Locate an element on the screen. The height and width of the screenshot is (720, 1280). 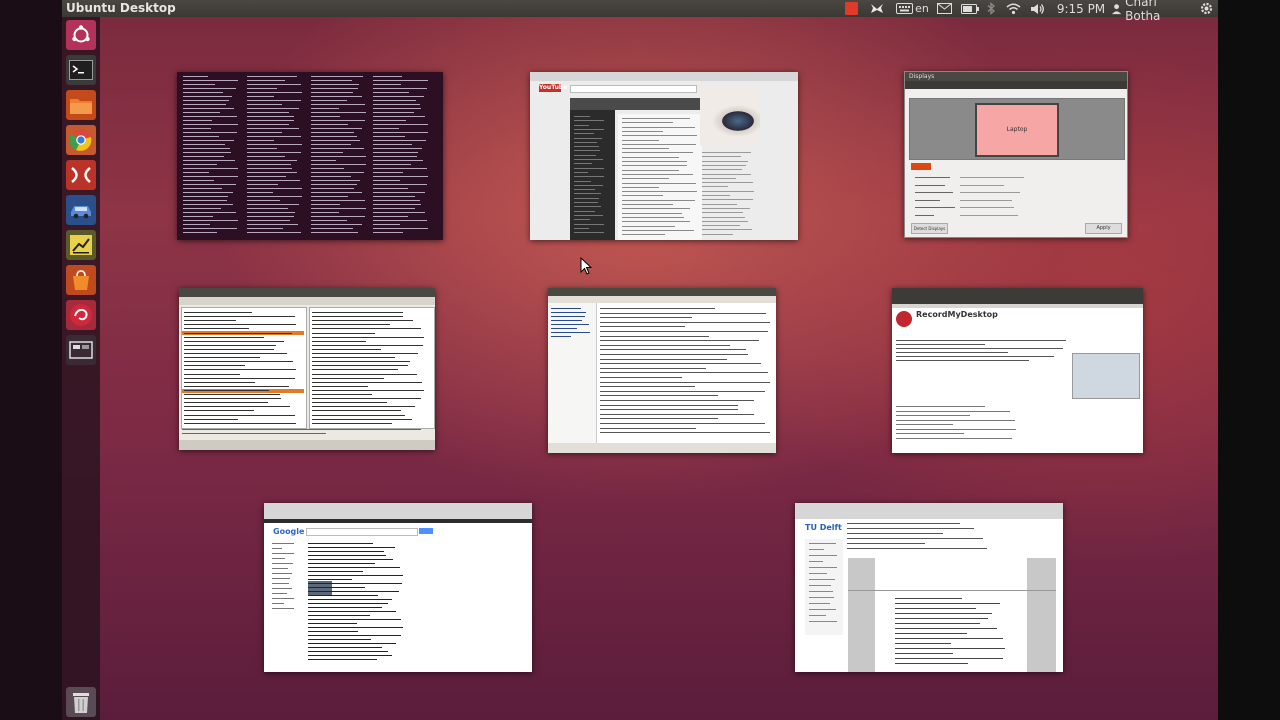
google-search-button is located at coordinates (426, 531).